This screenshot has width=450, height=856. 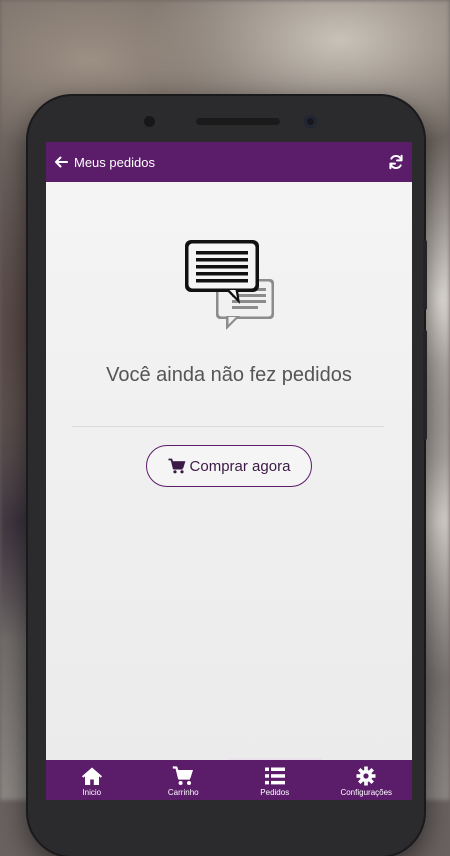 I want to click on nav-item-cart: Carrinho, so click(x=184, y=780).